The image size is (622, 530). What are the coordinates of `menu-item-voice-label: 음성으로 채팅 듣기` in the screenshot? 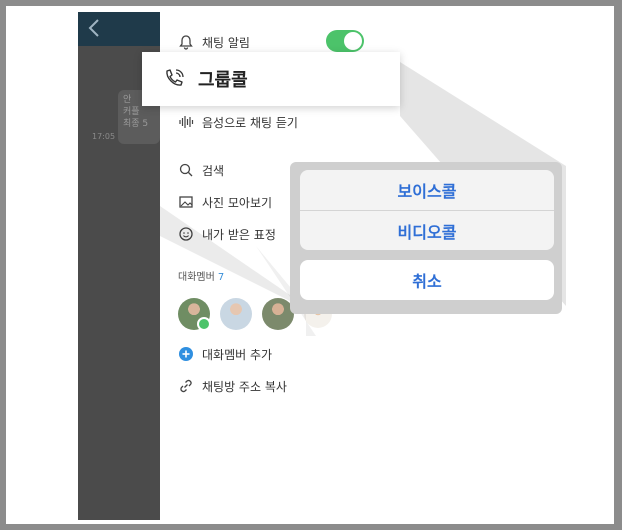 It's located at (250, 122).